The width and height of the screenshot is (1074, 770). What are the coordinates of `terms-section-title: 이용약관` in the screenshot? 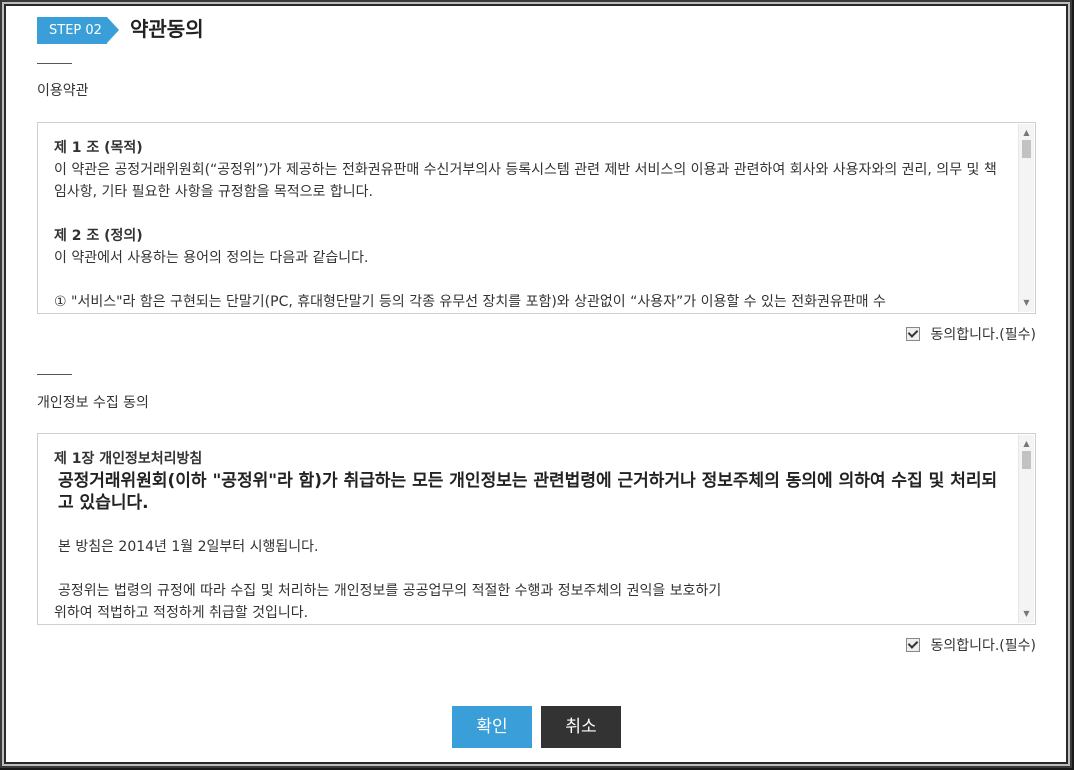 It's located at (63, 91).